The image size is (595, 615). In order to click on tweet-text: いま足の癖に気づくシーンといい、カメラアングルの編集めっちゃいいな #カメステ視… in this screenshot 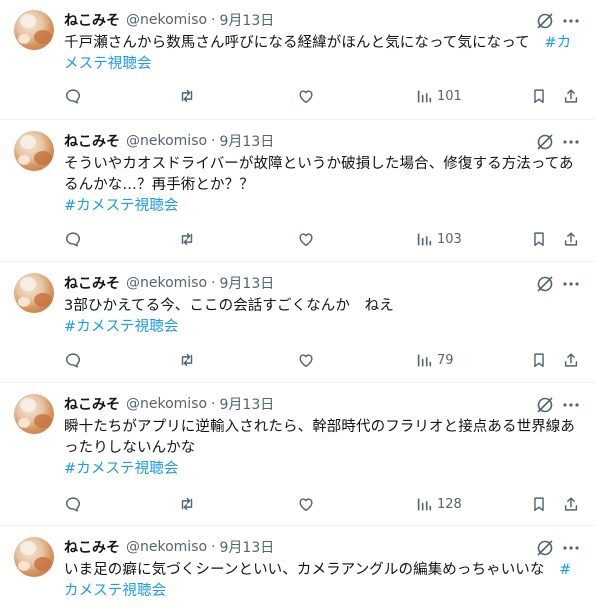, I will do `click(324, 581)`.